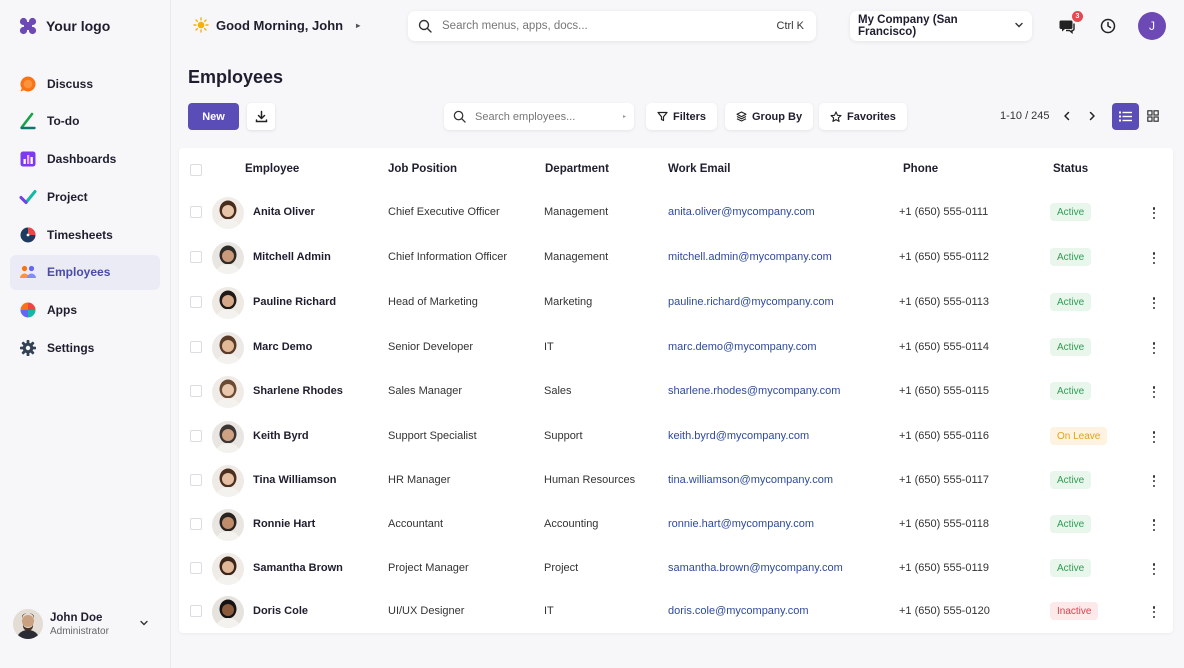  I want to click on filters-button: Filters, so click(682, 116).